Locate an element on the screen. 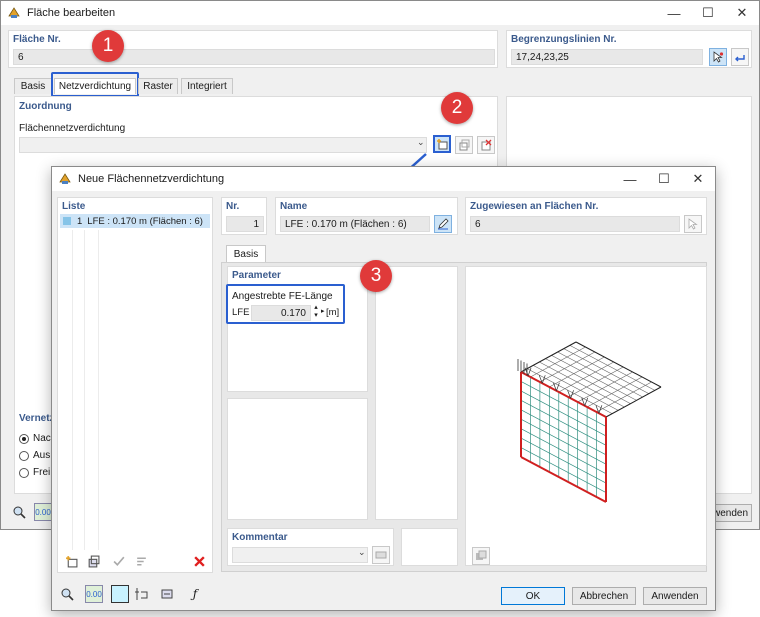 The width and height of the screenshot is (760, 617). parameter-title: Parameter is located at coordinates (256, 275).